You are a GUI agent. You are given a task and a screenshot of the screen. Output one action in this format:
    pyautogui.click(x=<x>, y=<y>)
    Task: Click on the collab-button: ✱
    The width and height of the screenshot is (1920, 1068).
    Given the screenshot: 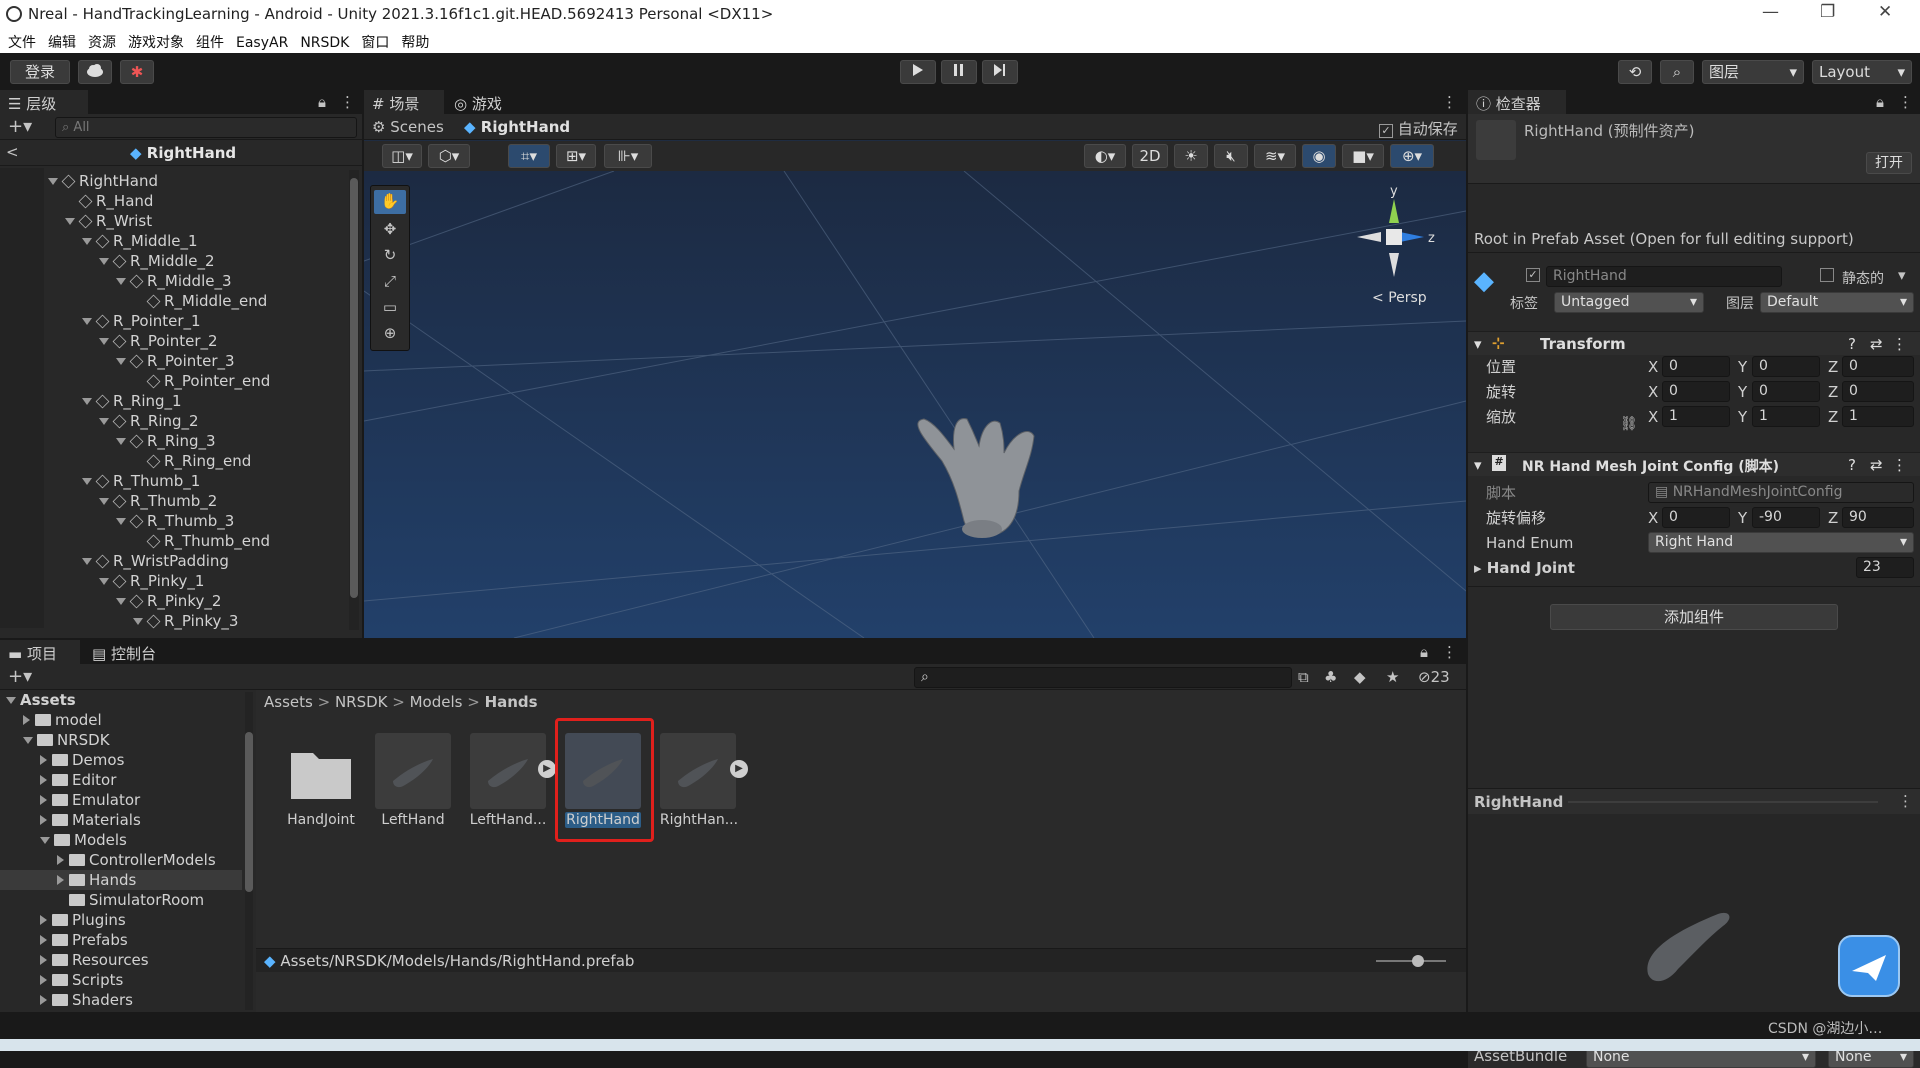 What is the action you would take?
    pyautogui.click(x=137, y=72)
    